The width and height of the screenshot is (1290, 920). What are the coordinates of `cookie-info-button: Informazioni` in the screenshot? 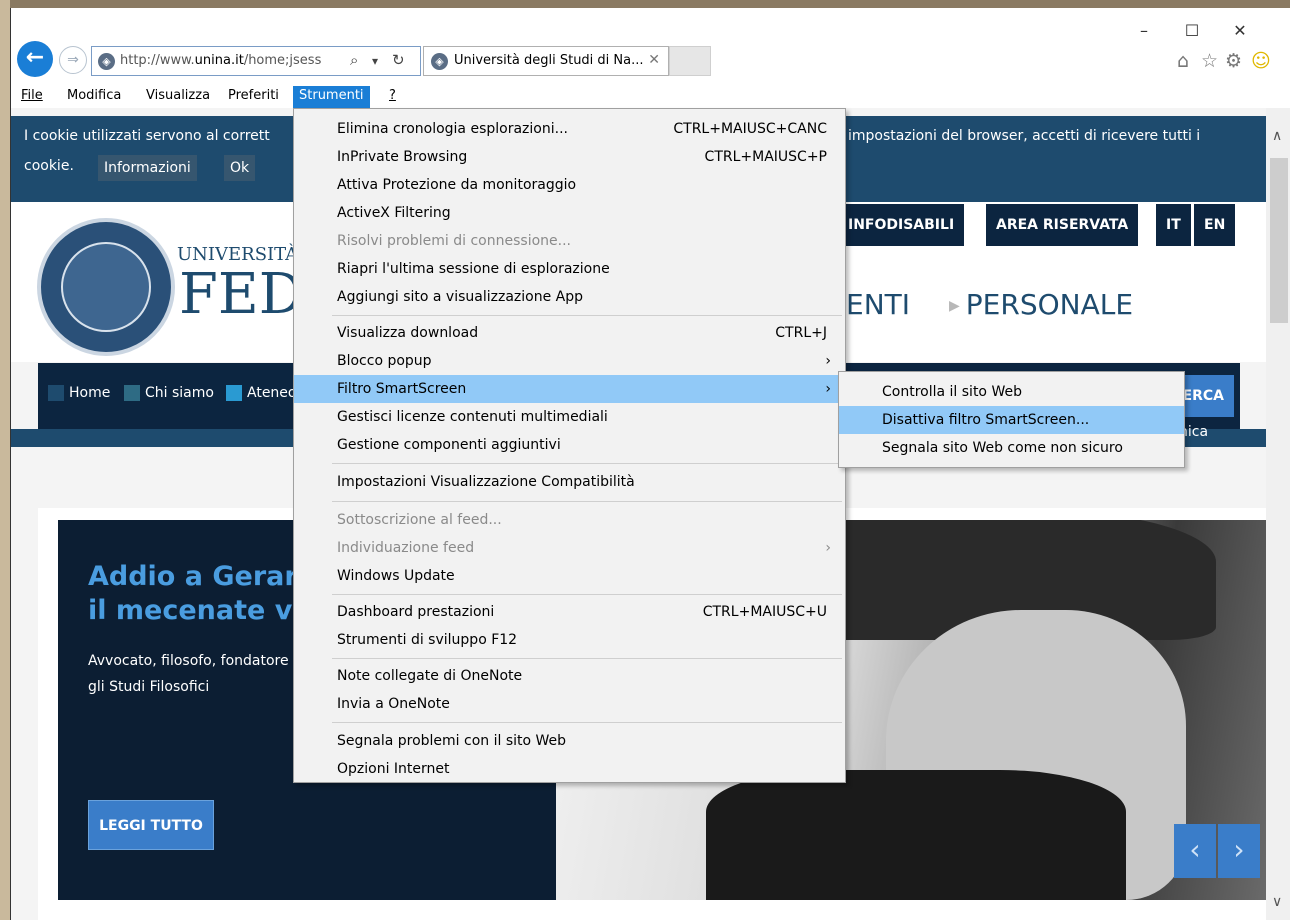 It's located at (147, 168).